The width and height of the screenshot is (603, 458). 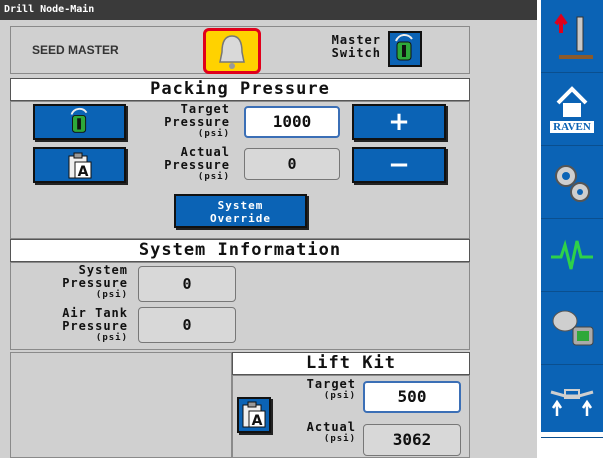 I want to click on sidebar-item-raven-home: RAVEN, so click(x=572, y=109).